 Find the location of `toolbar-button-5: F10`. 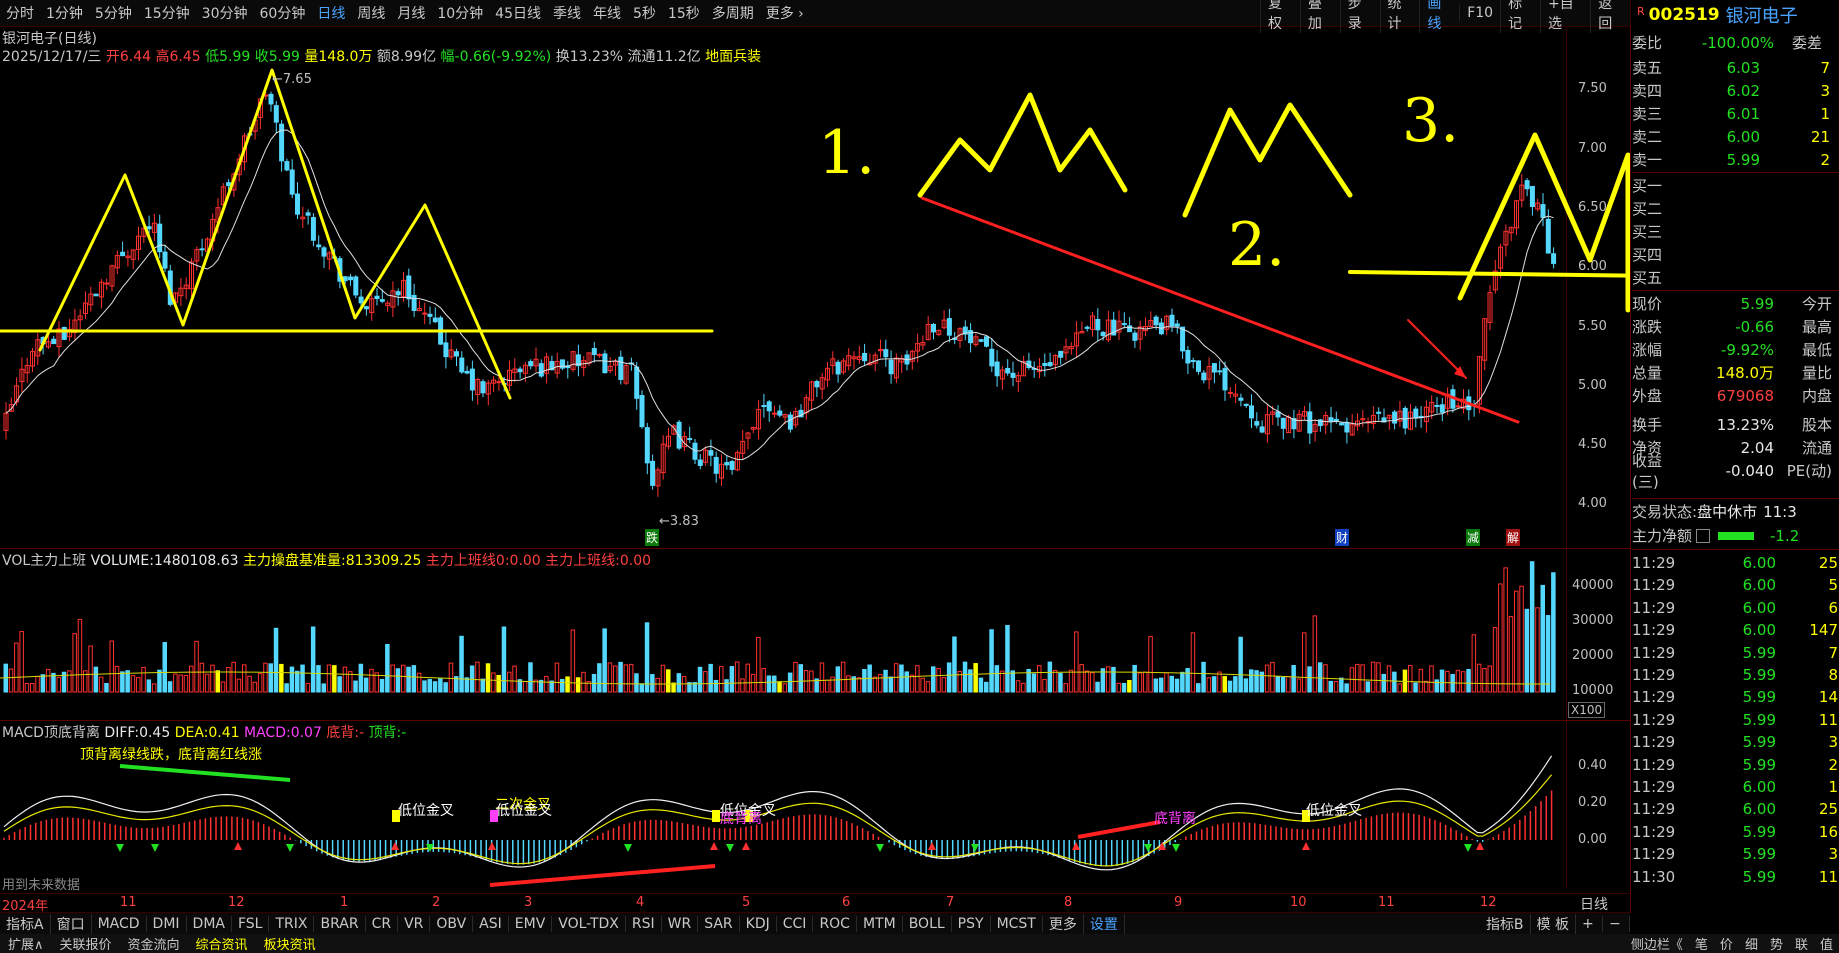

toolbar-button-5: F10 is located at coordinates (1479, 13).